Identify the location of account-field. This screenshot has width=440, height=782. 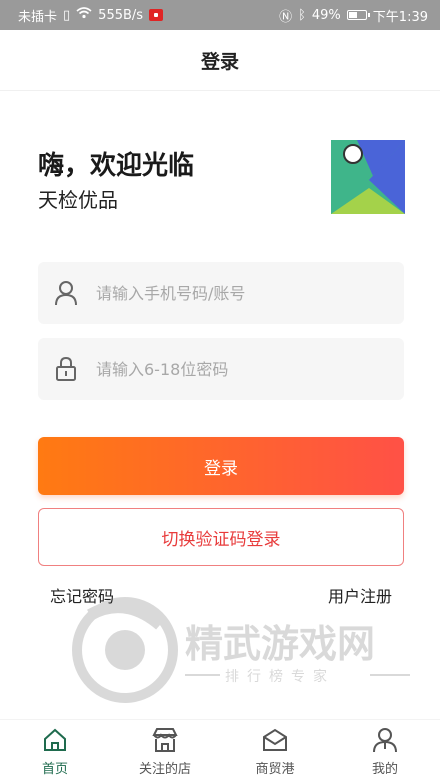
(221, 293).